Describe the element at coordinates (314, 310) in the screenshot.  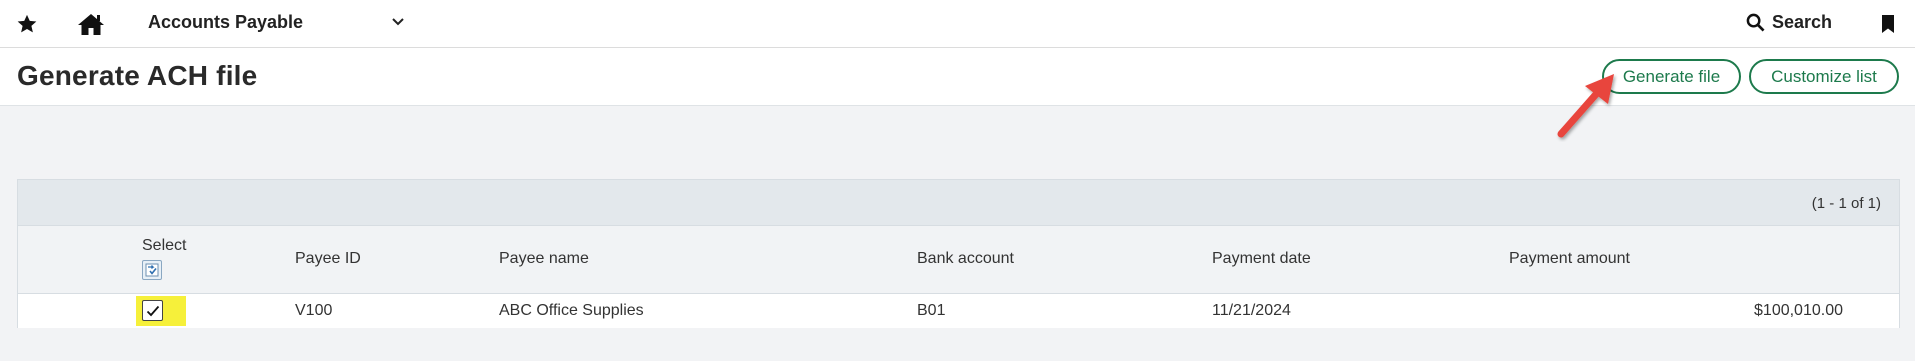
I see `cell-payee-id: V100` at that location.